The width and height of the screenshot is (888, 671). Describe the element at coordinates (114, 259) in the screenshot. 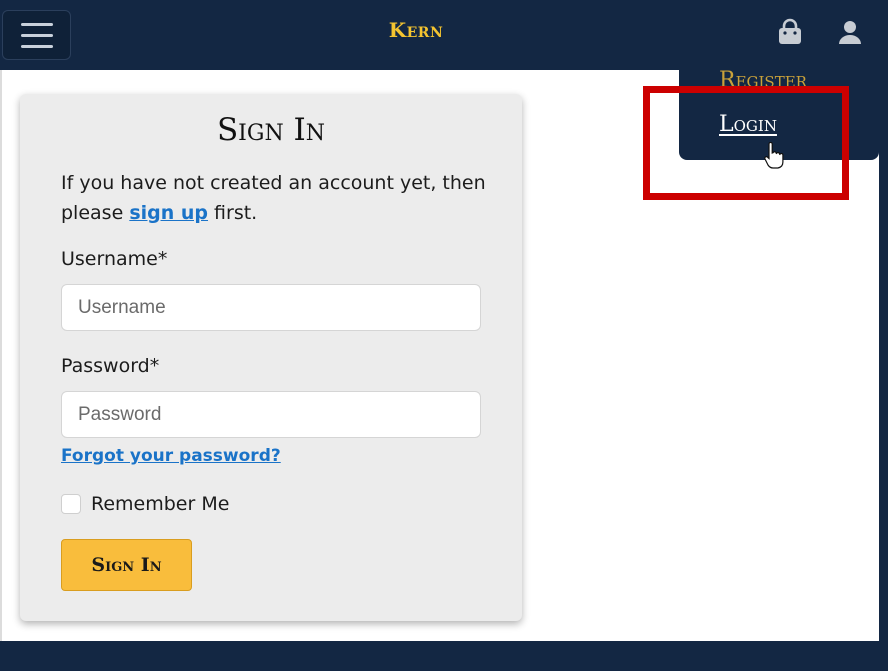

I see `username-label: Username*` at that location.